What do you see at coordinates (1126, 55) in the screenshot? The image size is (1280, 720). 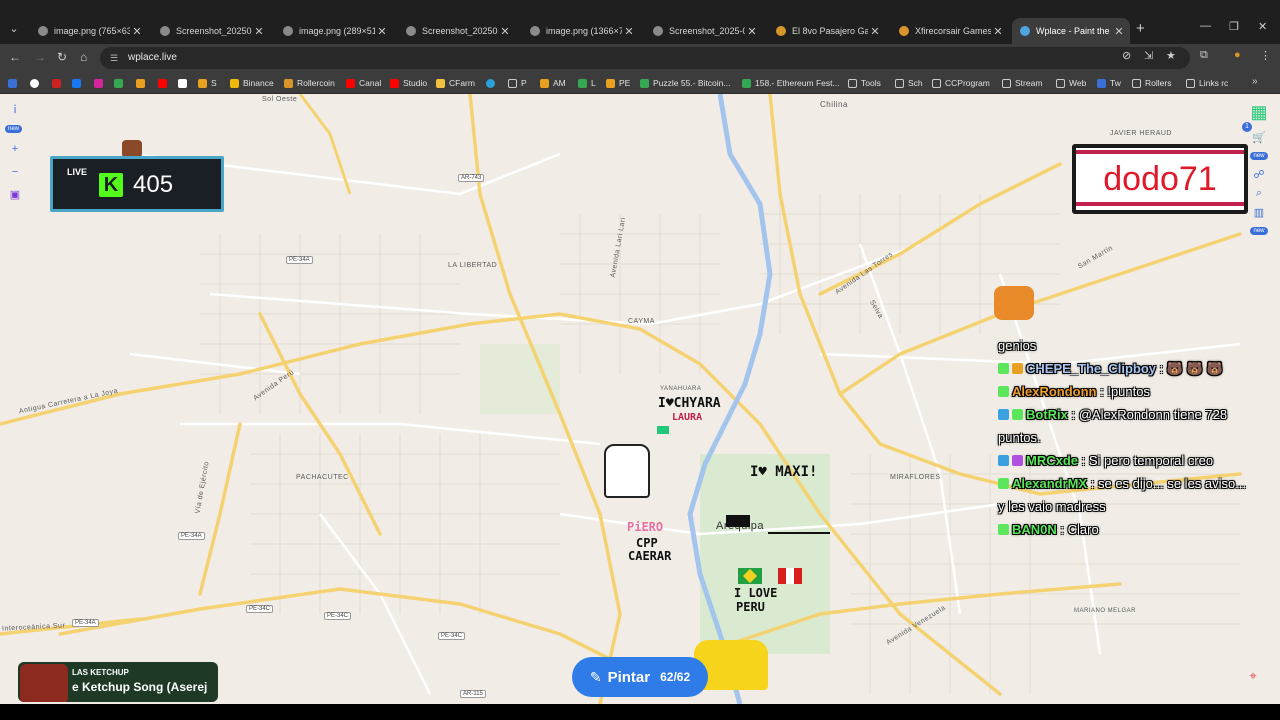 I see `eye-off-icon: ⊘` at bounding box center [1126, 55].